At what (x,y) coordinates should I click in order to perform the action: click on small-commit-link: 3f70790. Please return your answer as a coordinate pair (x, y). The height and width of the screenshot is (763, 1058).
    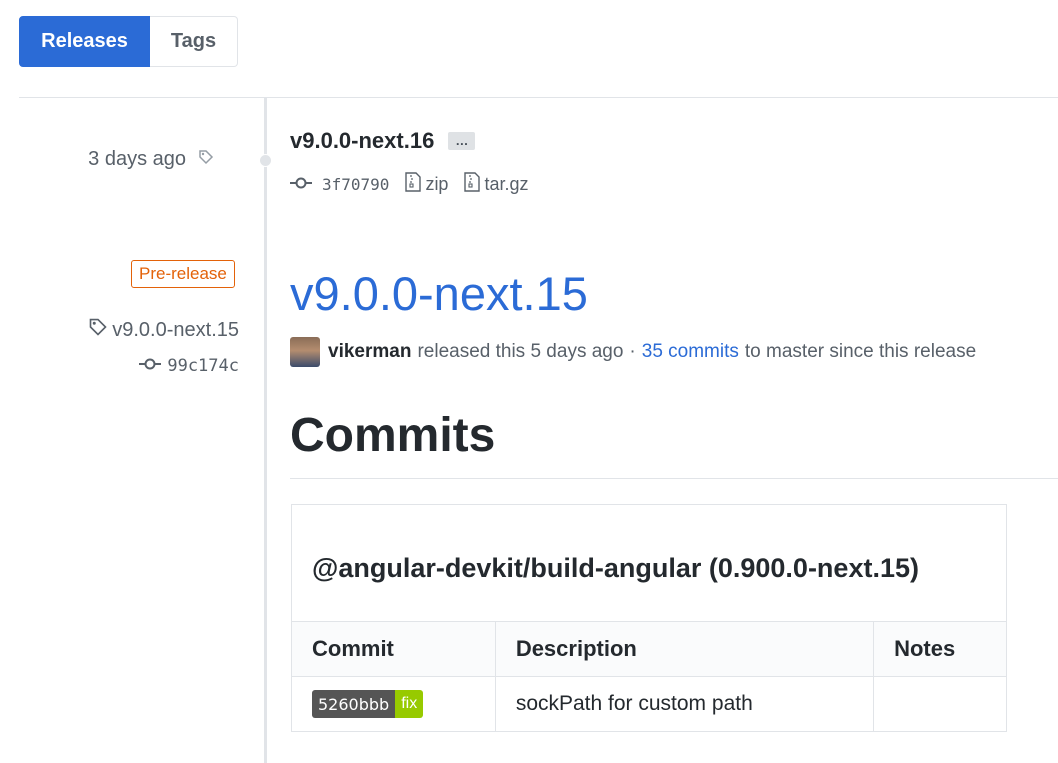
    Looking at the image, I should click on (339, 184).